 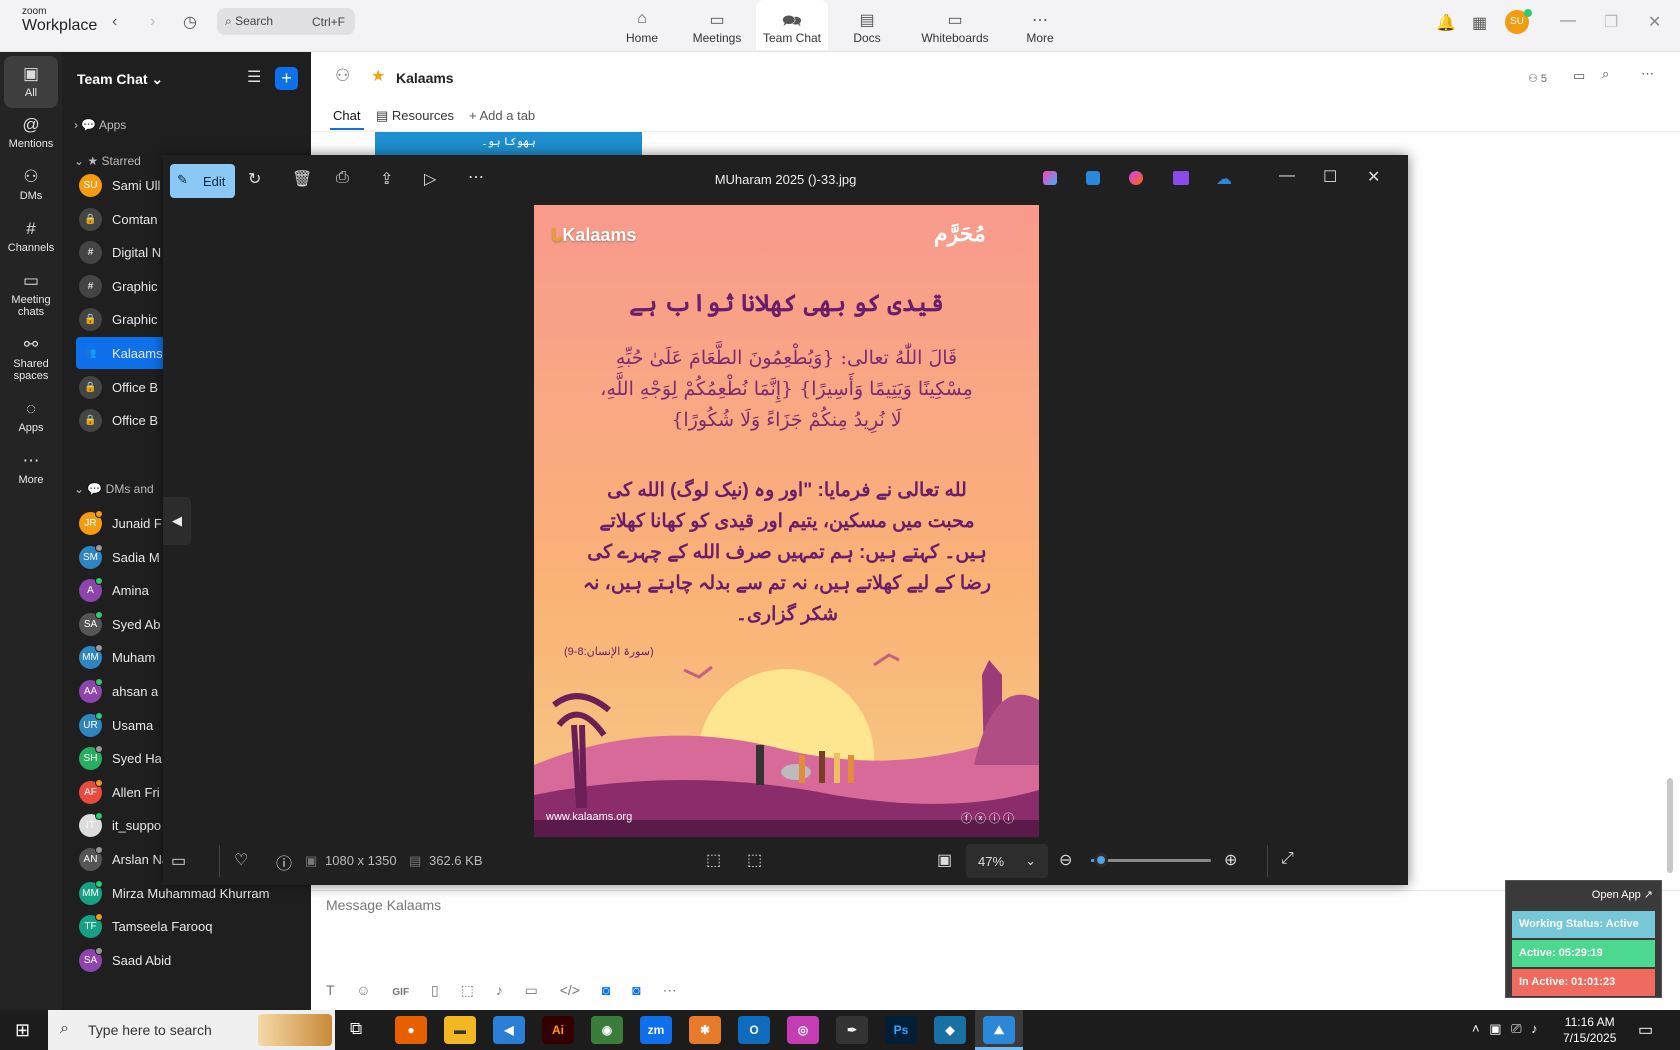 I want to click on filmstrip-icon: ▭, so click(x=178, y=861).